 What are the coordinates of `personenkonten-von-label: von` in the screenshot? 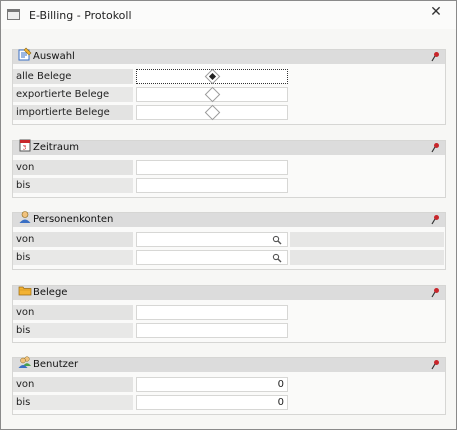 It's located at (73, 239).